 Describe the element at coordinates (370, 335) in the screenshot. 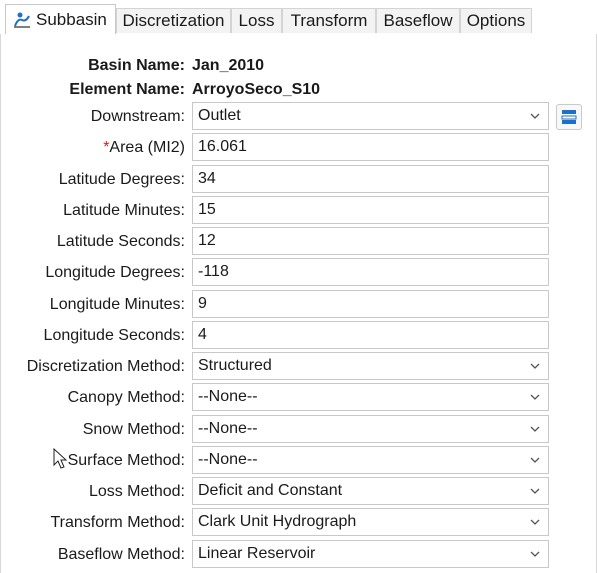

I see `longitude-seconds-input: 4` at that location.